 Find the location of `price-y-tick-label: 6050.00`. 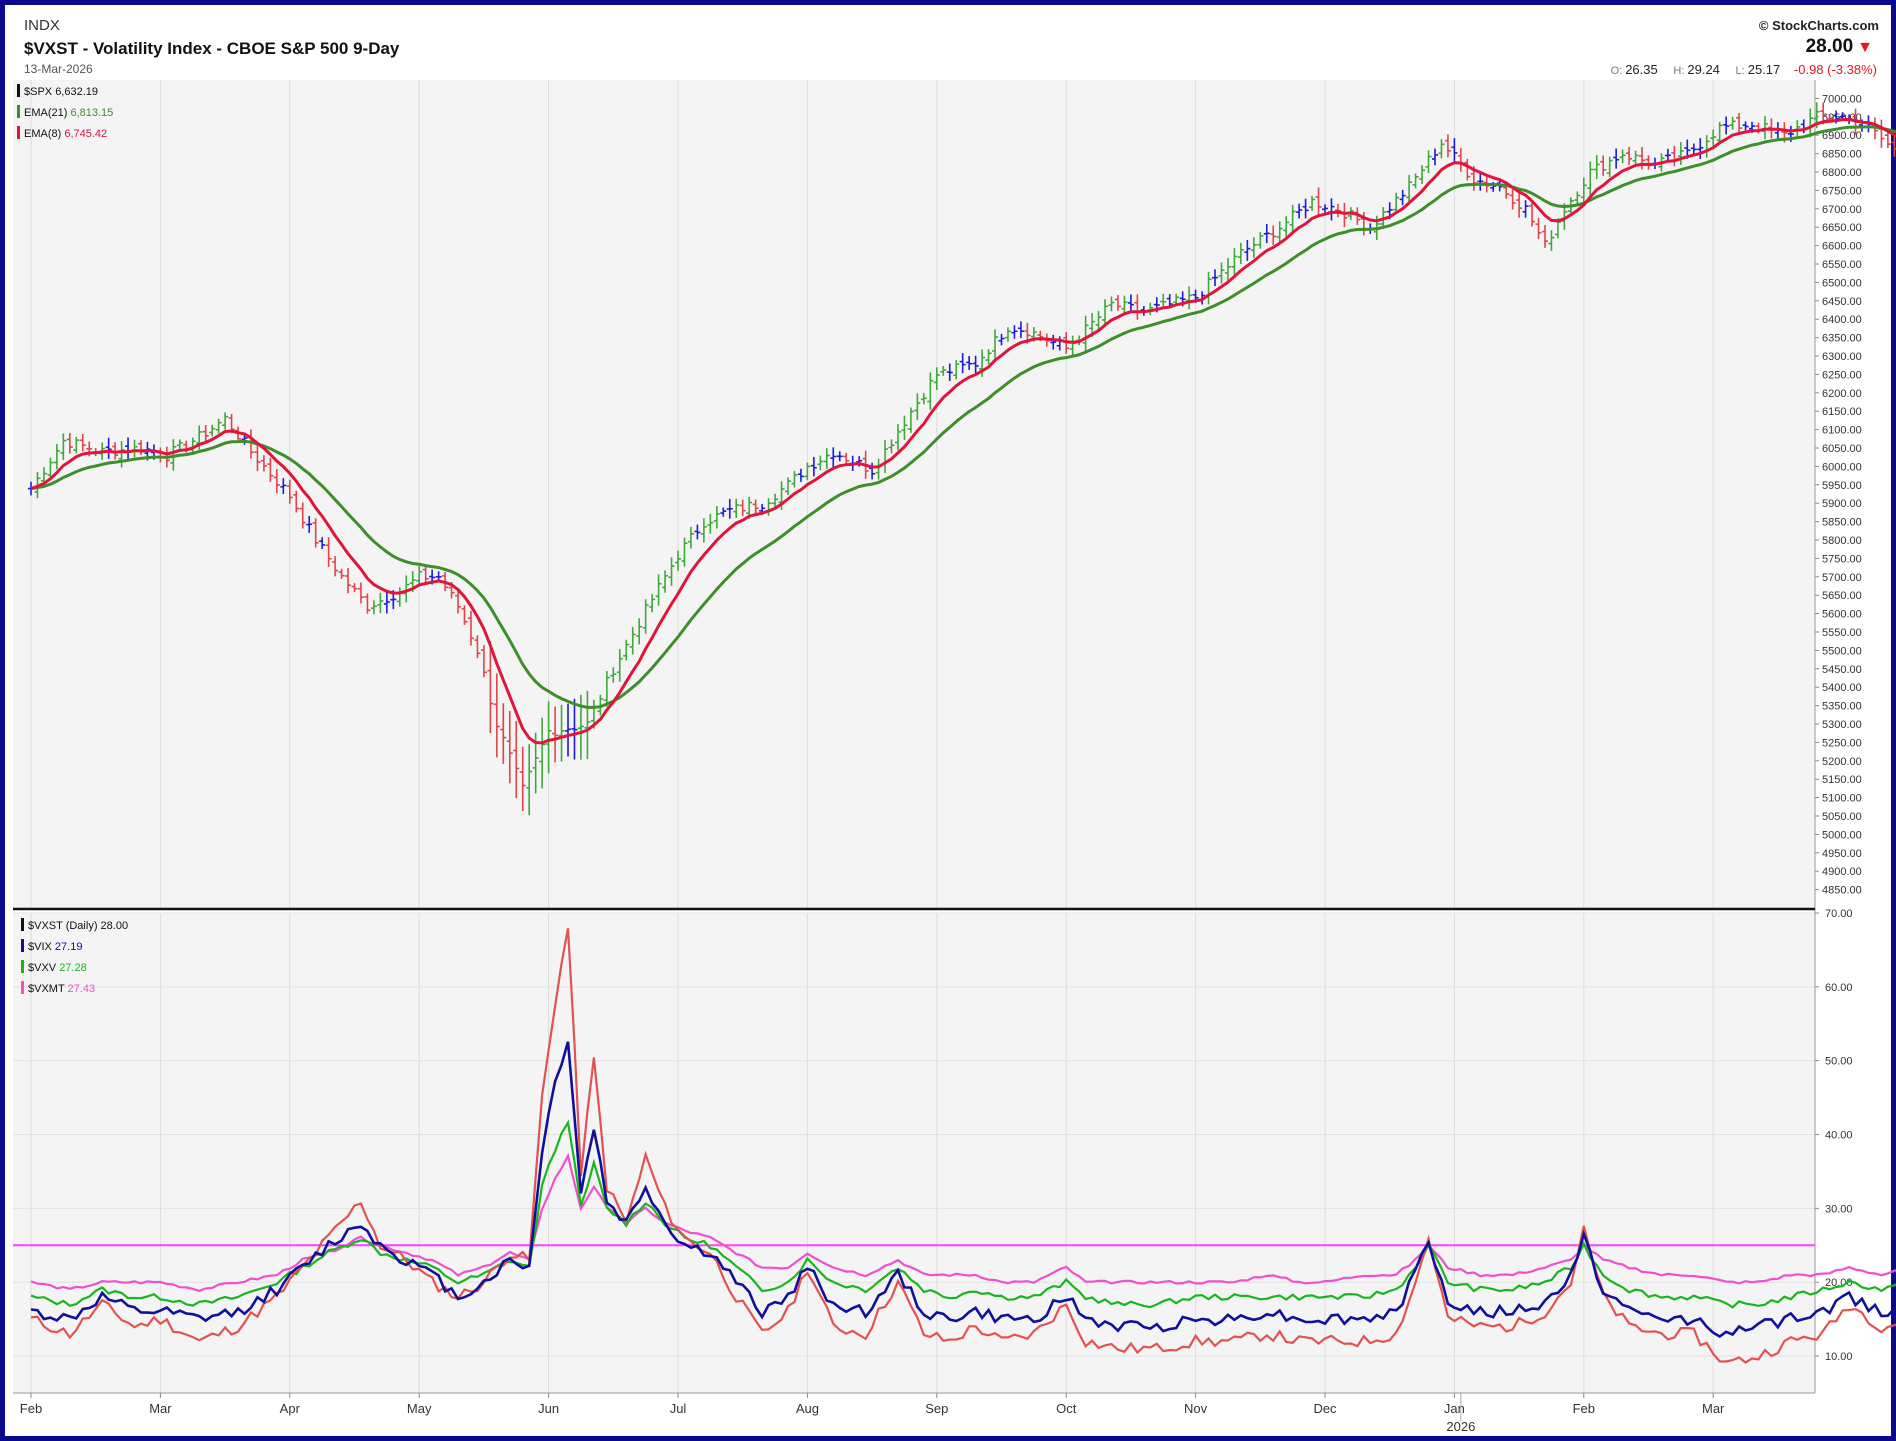

price-y-tick-label: 6050.00 is located at coordinates (1842, 449).